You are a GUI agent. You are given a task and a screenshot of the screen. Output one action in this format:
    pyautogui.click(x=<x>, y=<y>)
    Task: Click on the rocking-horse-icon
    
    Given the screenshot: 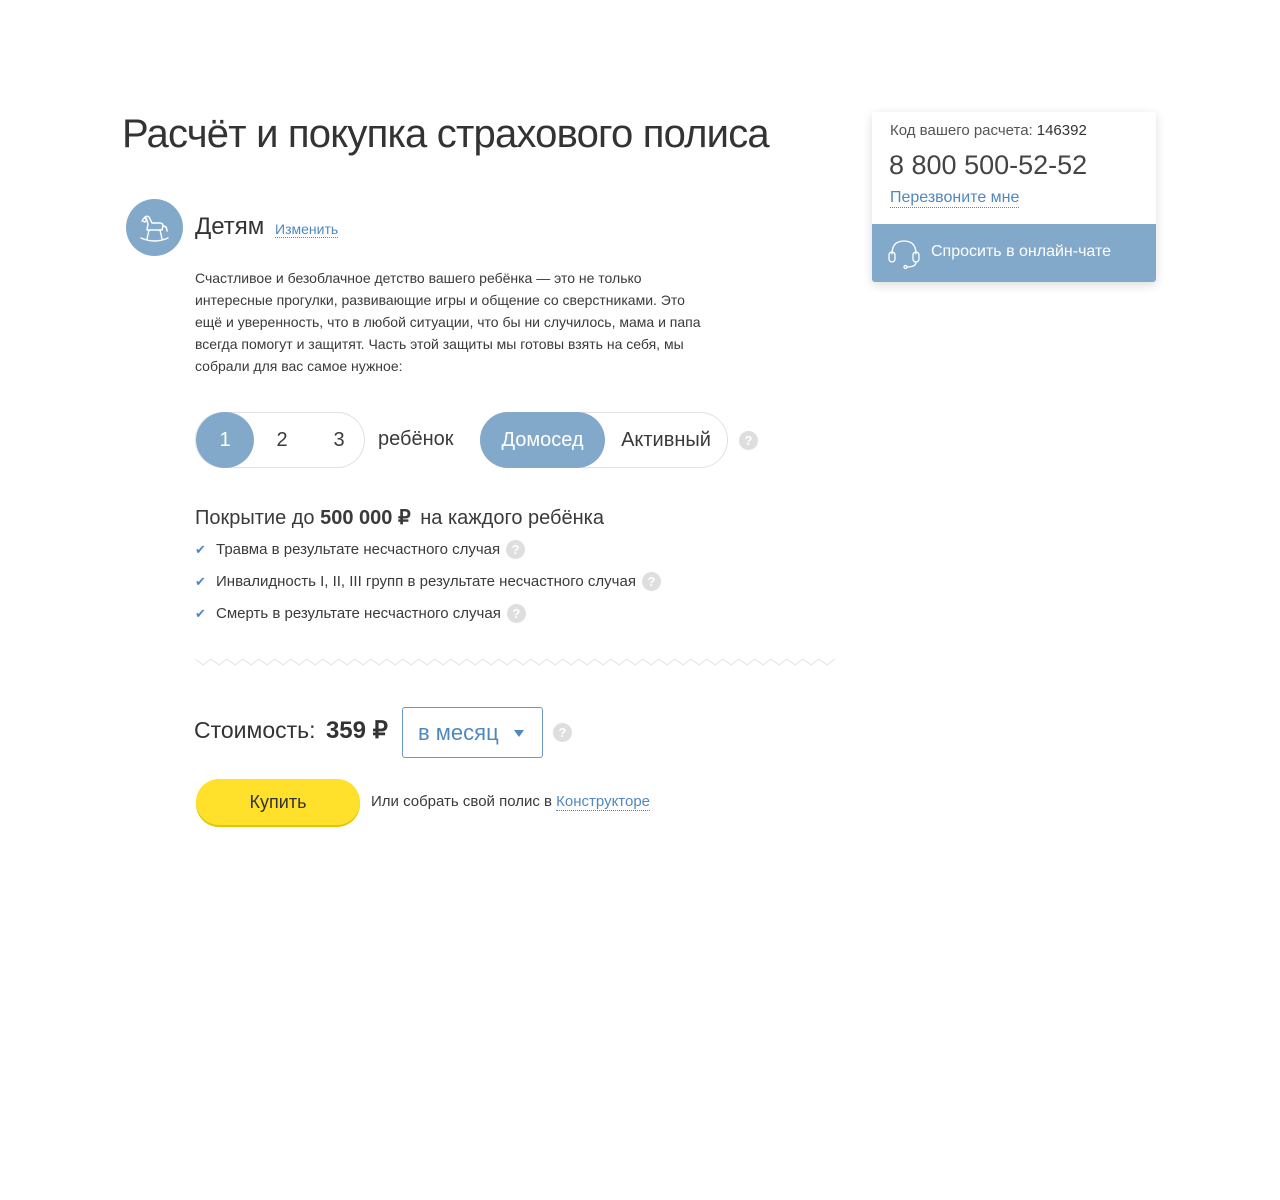 What is the action you would take?
    pyautogui.click(x=154, y=227)
    